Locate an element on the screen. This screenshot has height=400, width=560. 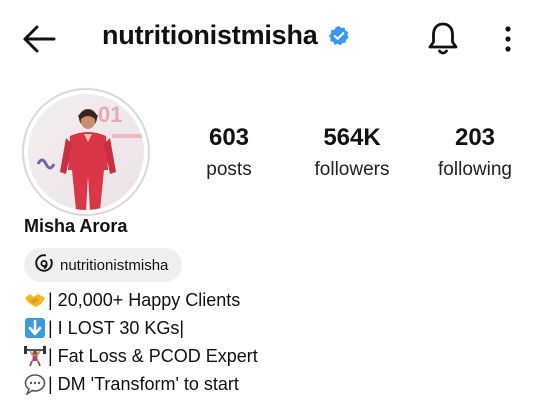
threads-label: nutritionistmisha is located at coordinates (114, 265).